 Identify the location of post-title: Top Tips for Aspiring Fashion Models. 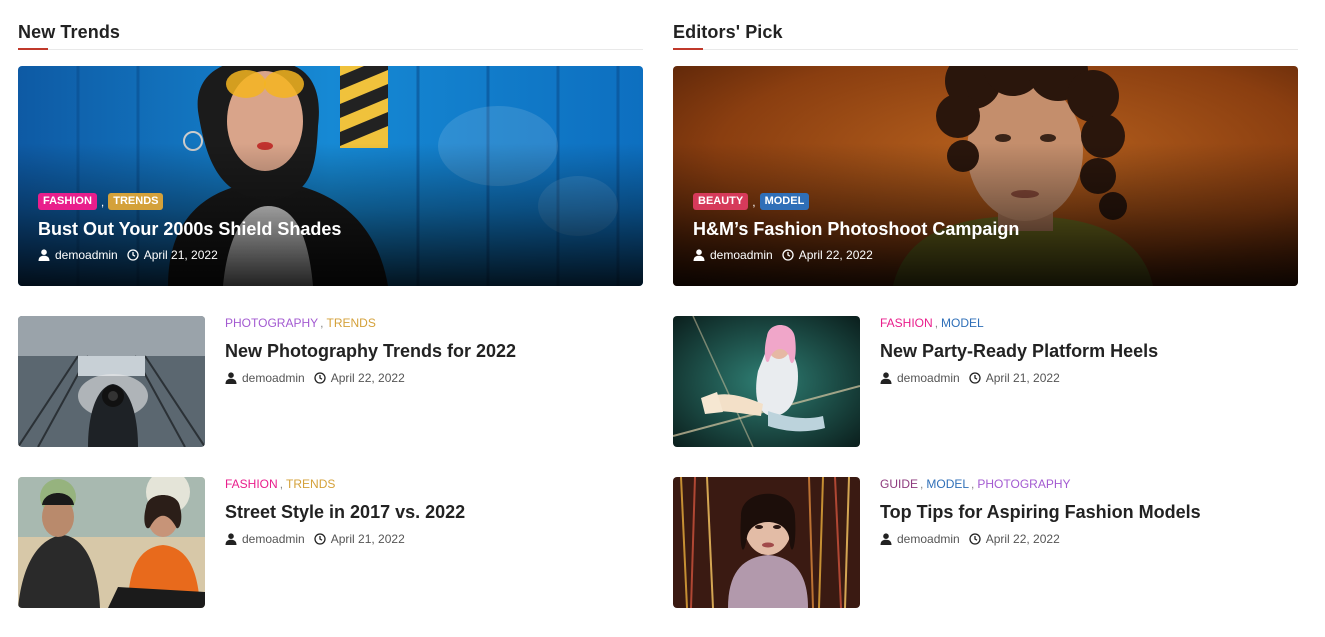
(1089, 512).